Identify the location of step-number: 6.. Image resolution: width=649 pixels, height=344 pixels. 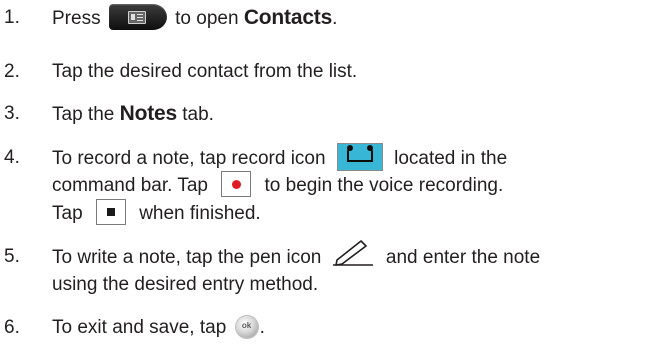
(12, 327).